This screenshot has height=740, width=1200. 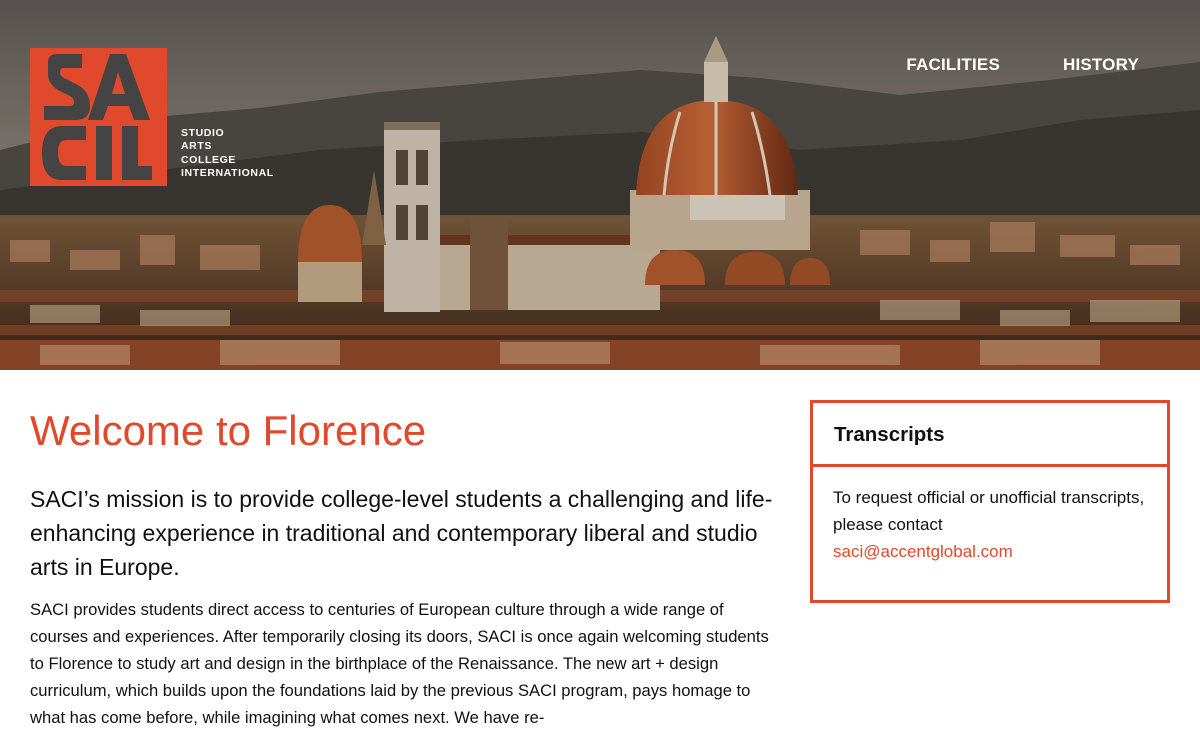 I want to click on page-title: Welcome to Florence, so click(x=228, y=430).